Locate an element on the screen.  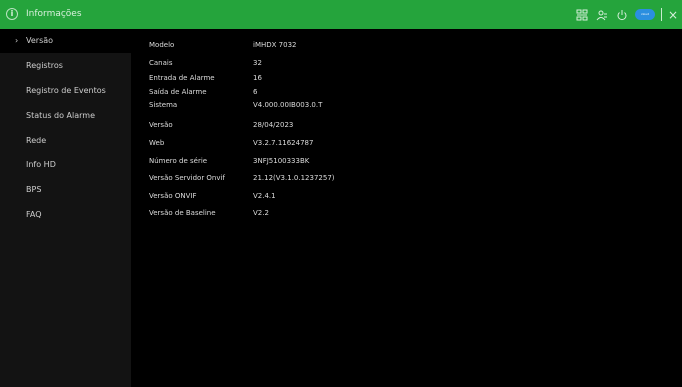
info-row-web: Web V3.2.7.11624787 is located at coordinates (406, 143).